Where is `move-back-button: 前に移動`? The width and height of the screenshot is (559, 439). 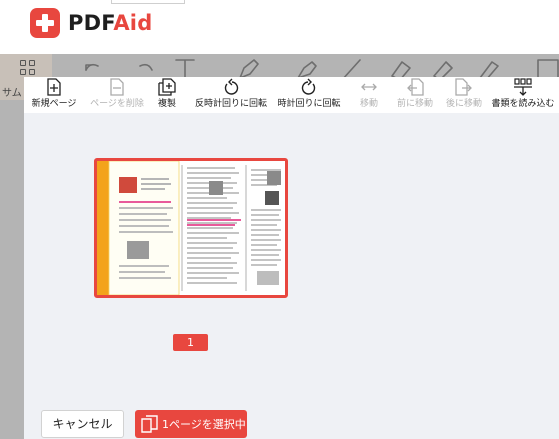
move-back-button: 前に移動 is located at coordinates (415, 95).